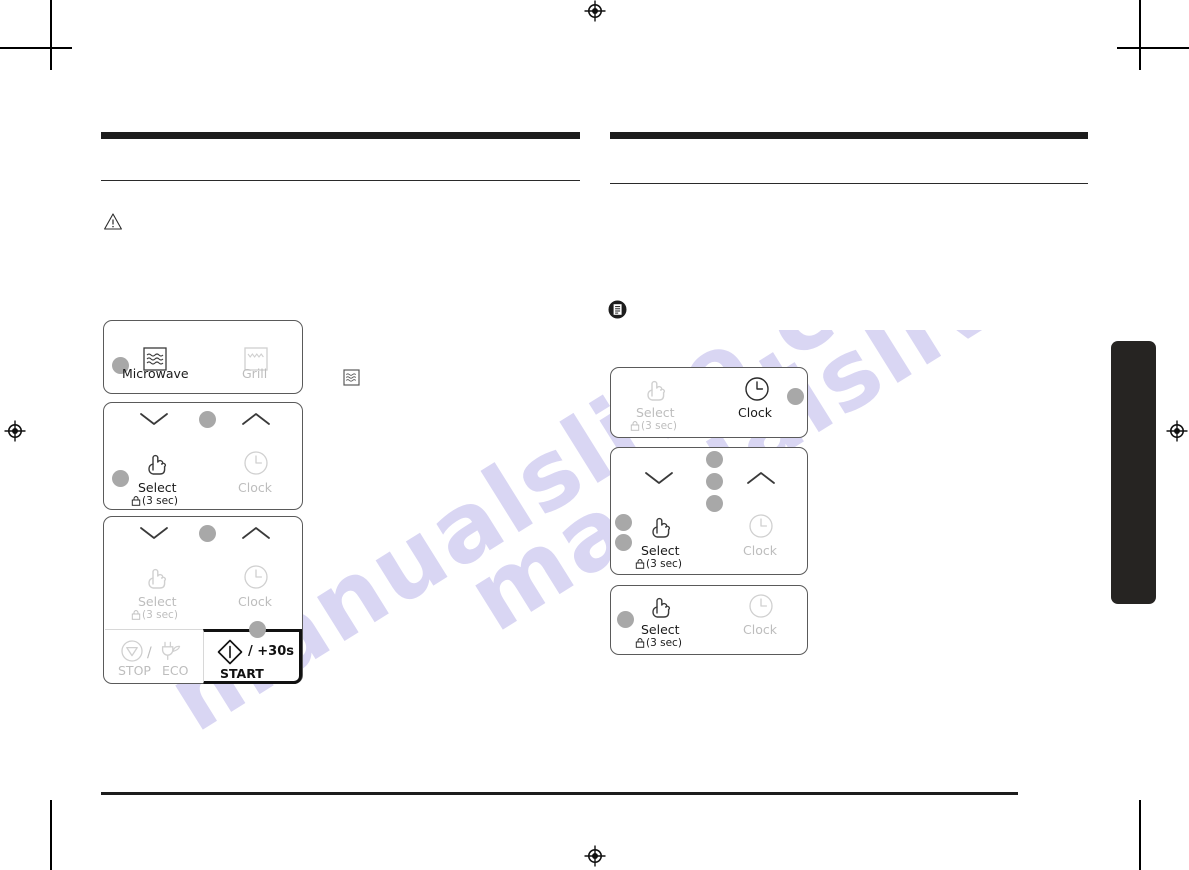  Describe the element at coordinates (340, 135) in the screenshot. I see `left-column-title-bar` at that location.